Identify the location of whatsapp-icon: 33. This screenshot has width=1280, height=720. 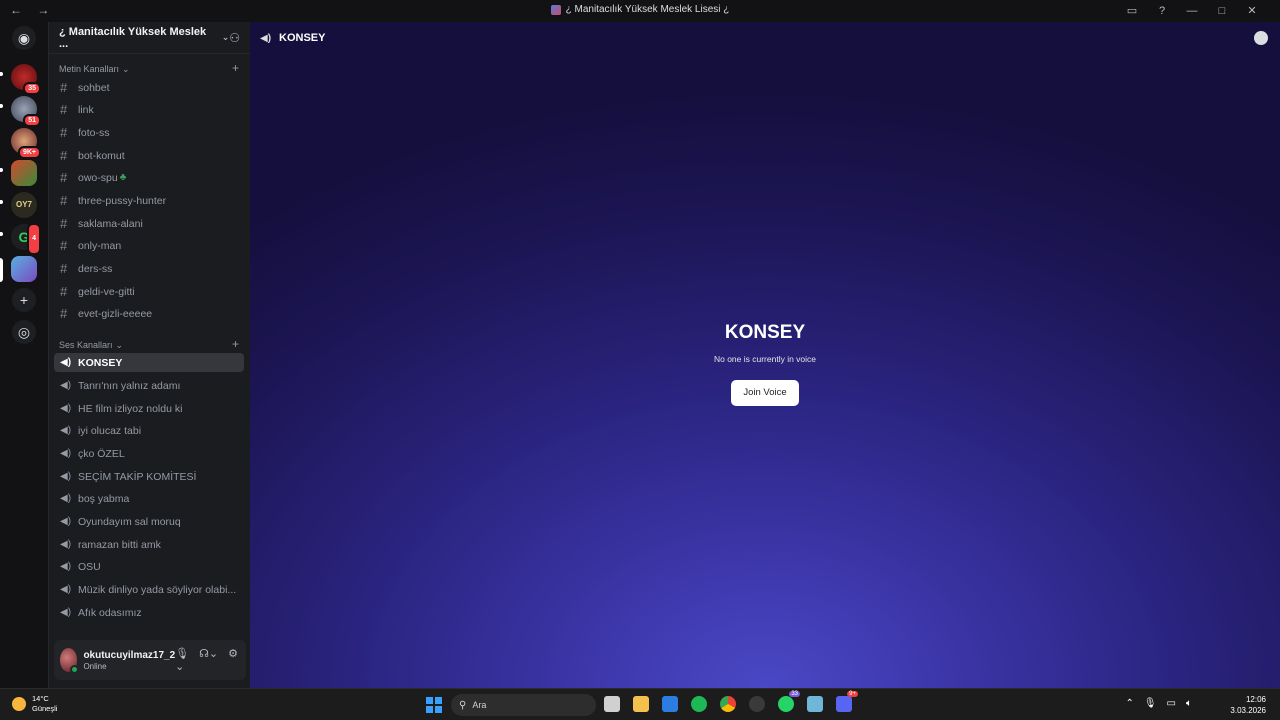
(789, 701).